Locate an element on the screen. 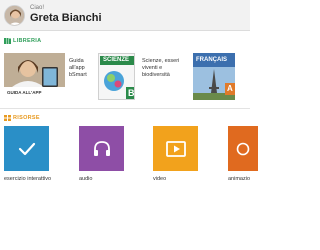 The image size is (320, 250). books-icon is located at coordinates (7, 41).